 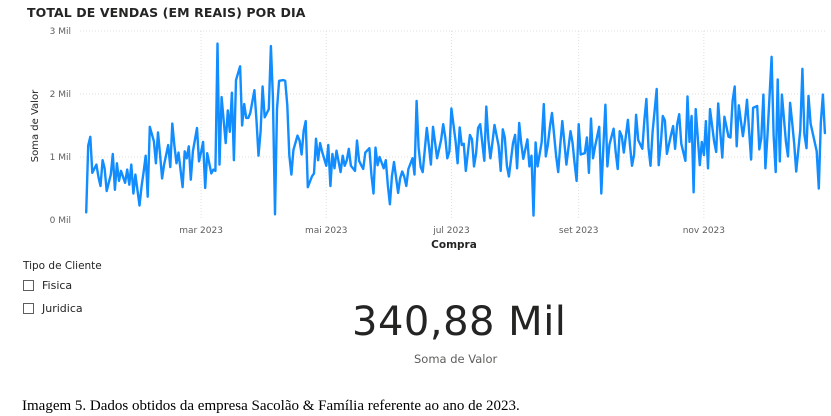 I want to click on x-axis-title: Compra, so click(x=454, y=245).